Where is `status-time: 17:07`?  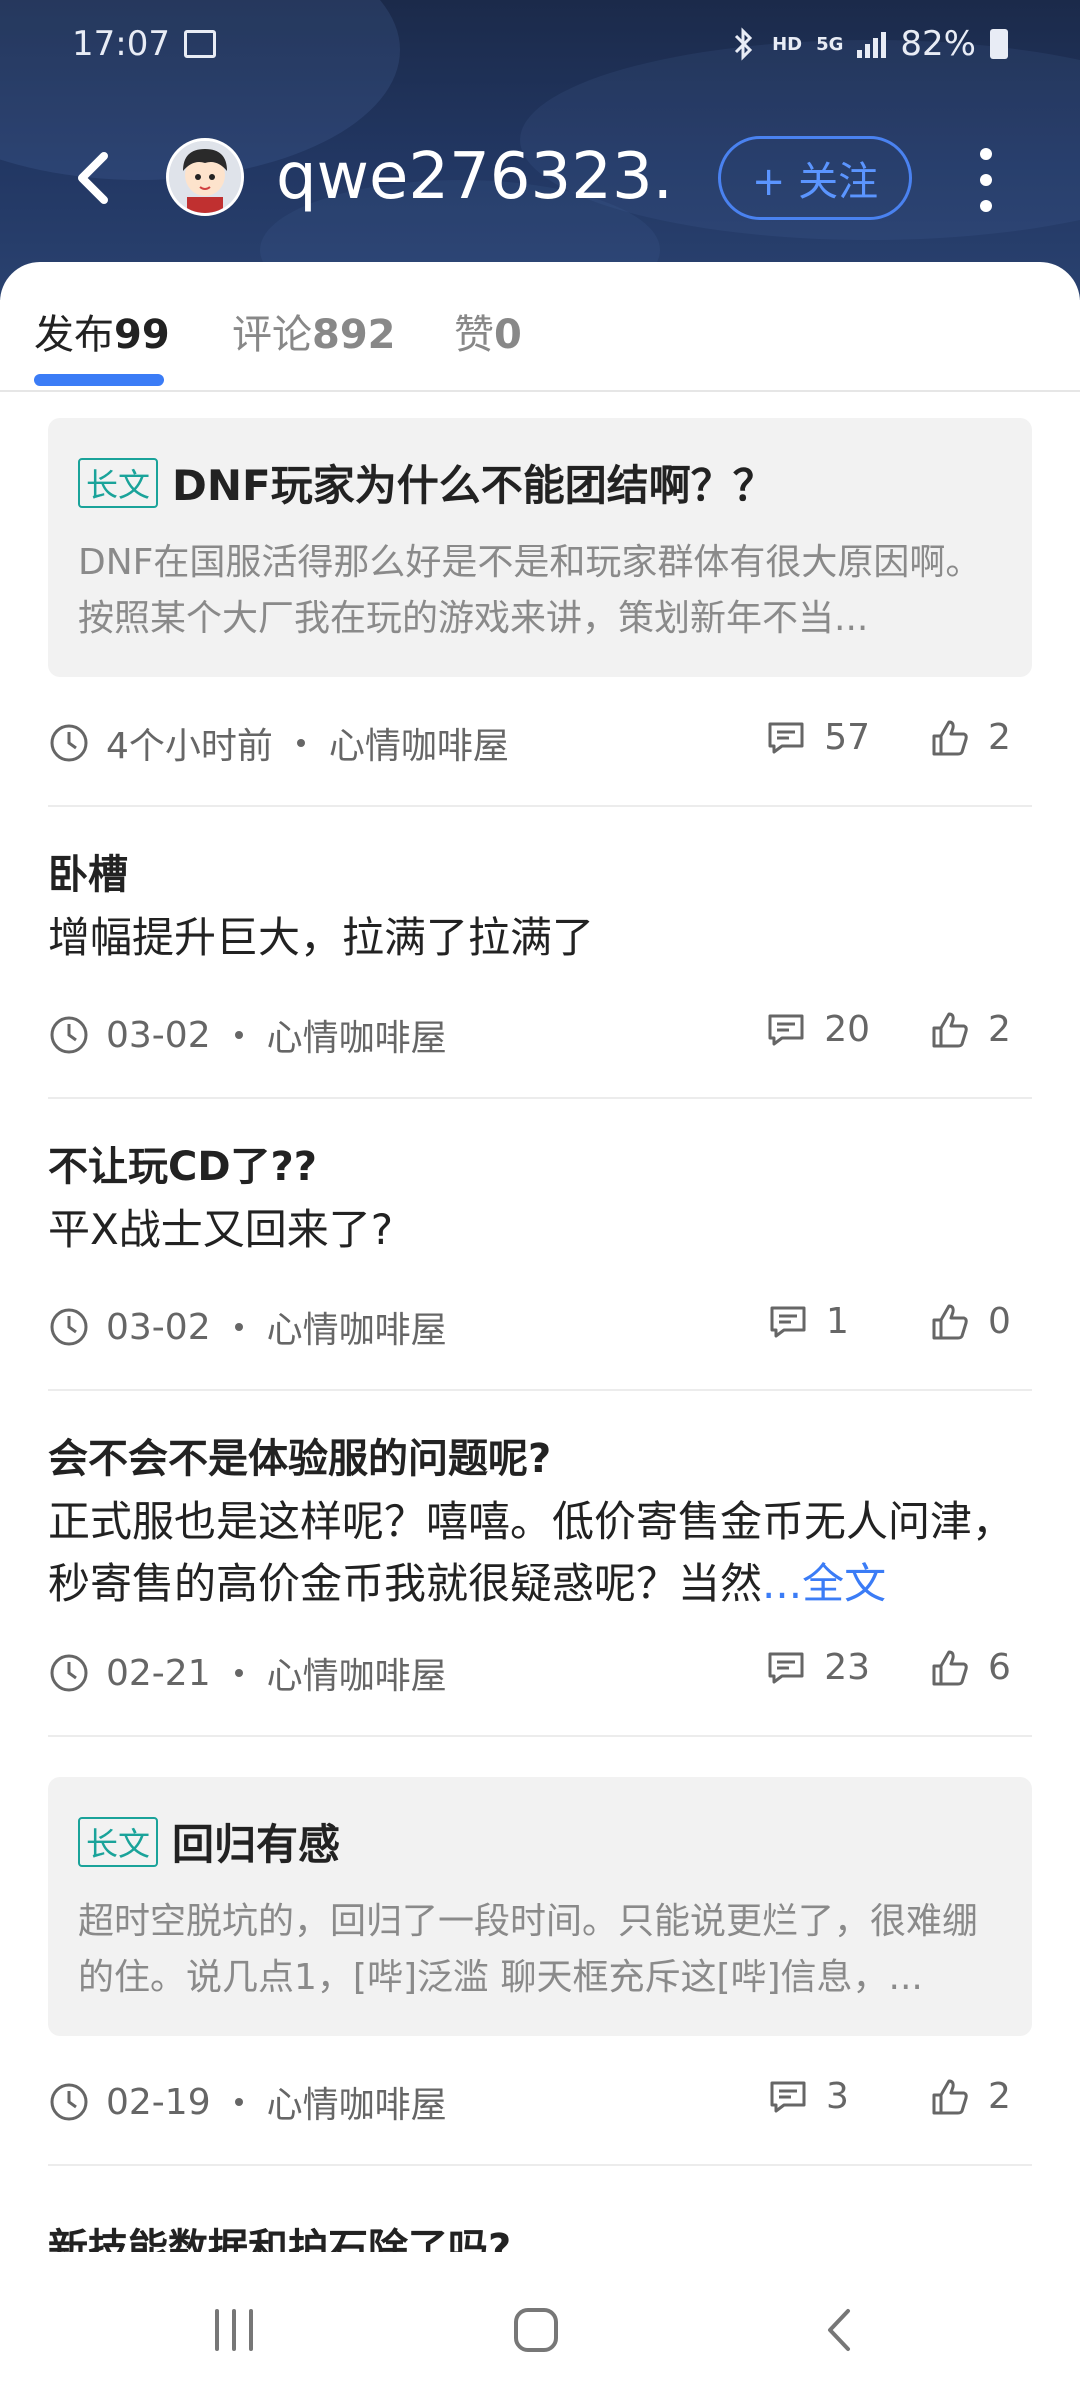 status-time: 17:07 is located at coordinates (121, 44).